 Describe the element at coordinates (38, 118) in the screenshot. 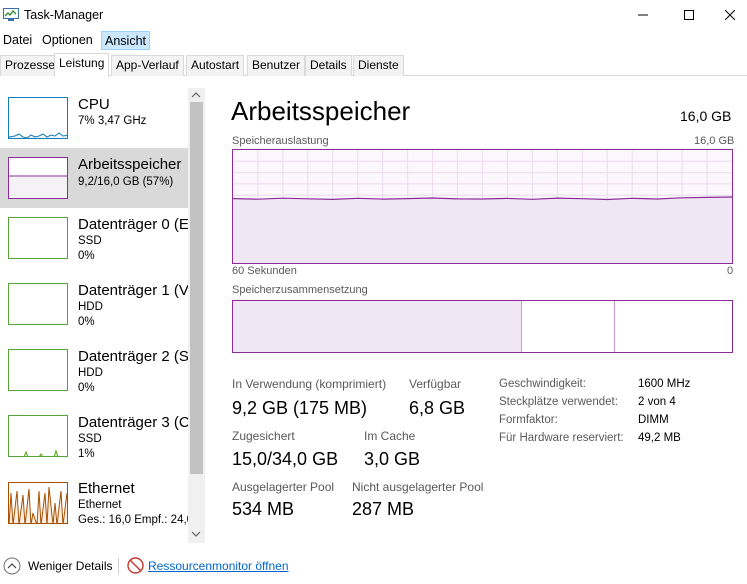

I see `cpu-thumbnail` at that location.